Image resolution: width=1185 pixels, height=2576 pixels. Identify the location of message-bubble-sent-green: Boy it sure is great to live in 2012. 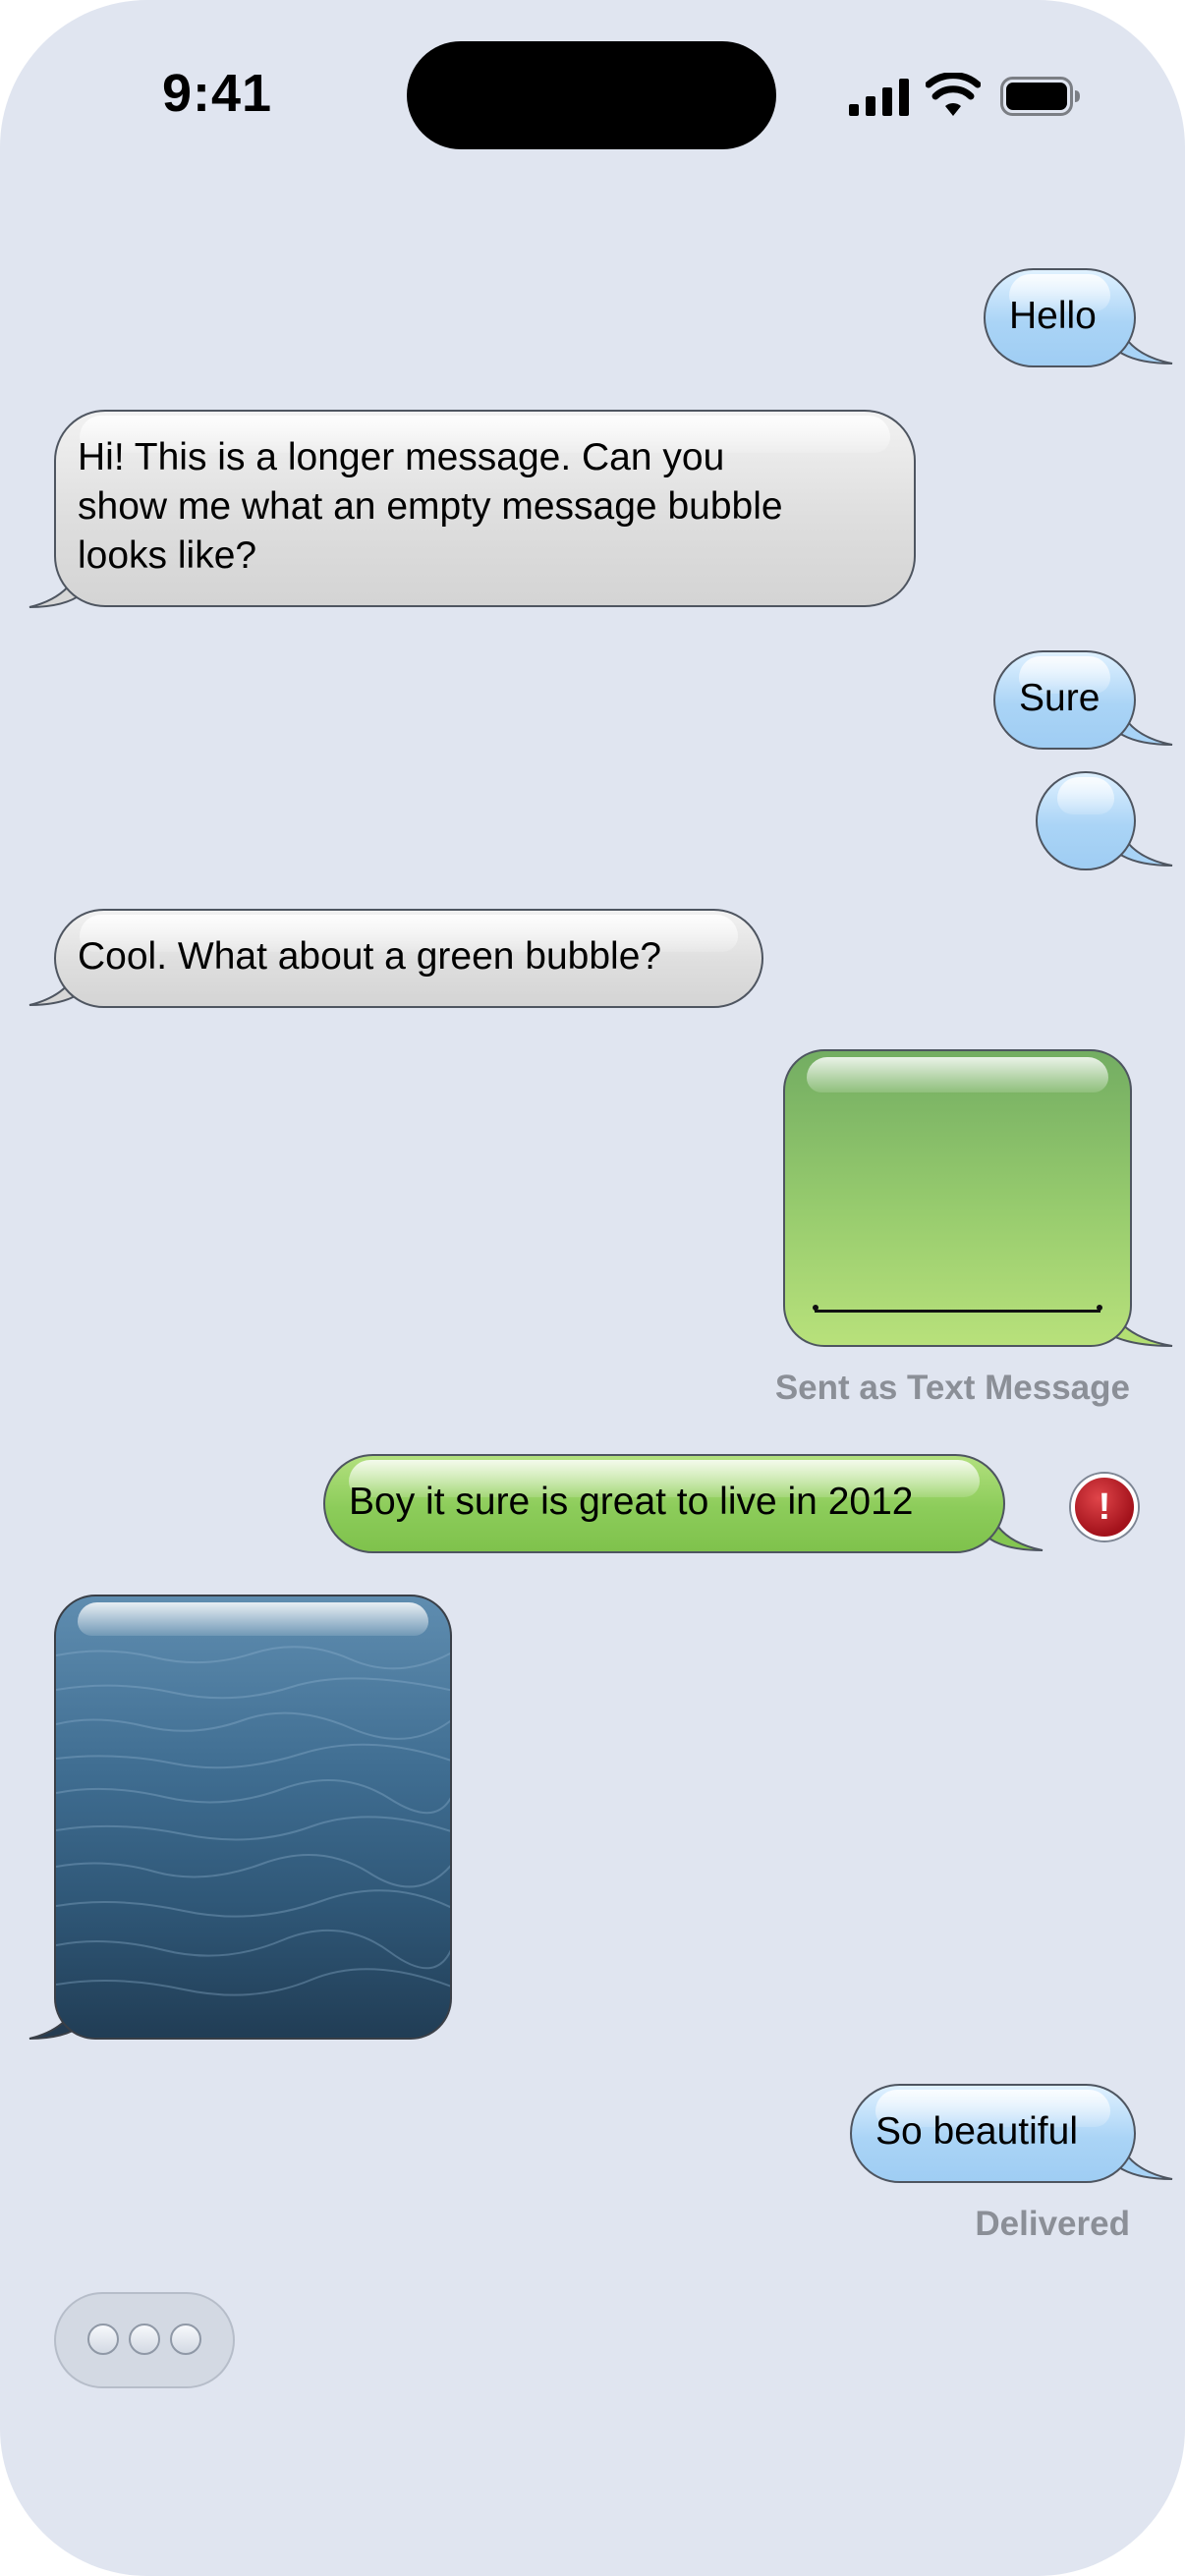
(664, 1503).